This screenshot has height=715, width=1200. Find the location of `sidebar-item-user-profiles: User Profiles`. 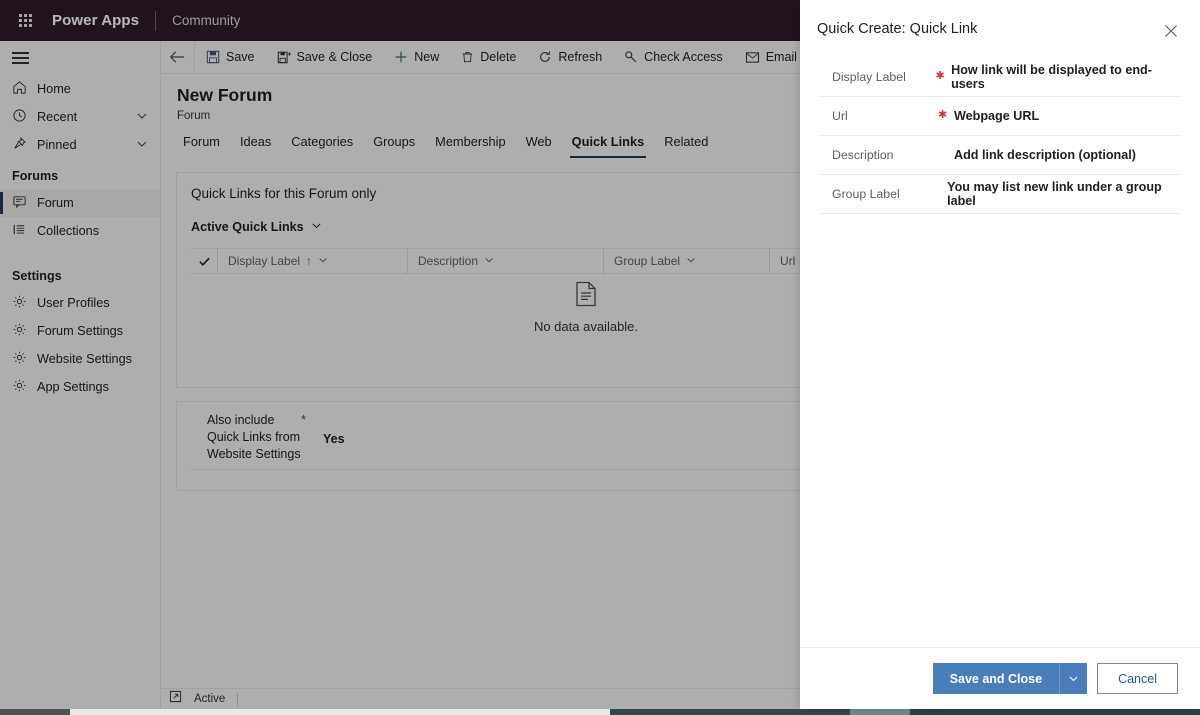

sidebar-item-user-profiles: User Profiles is located at coordinates (80, 303).